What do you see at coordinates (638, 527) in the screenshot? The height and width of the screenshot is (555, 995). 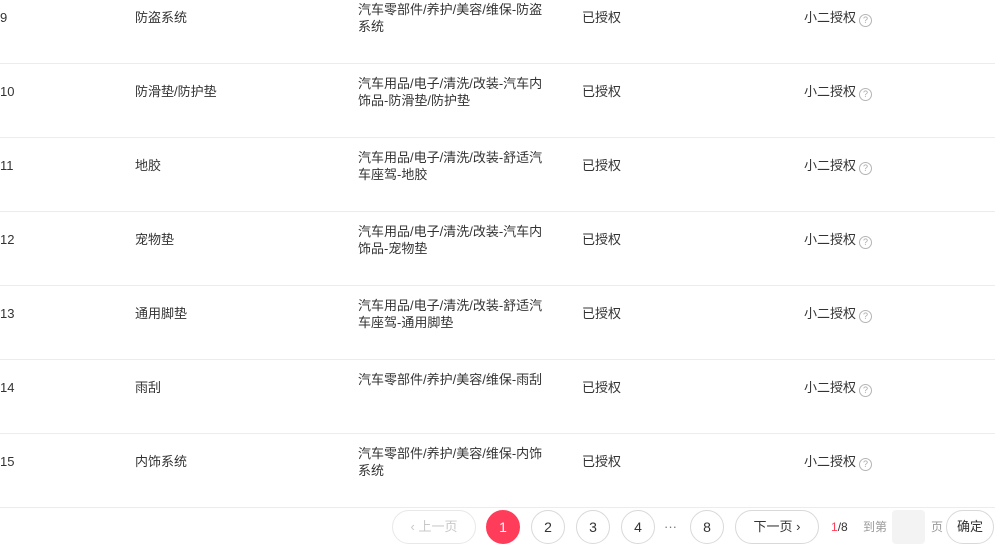 I see `page-button-4: 4` at bounding box center [638, 527].